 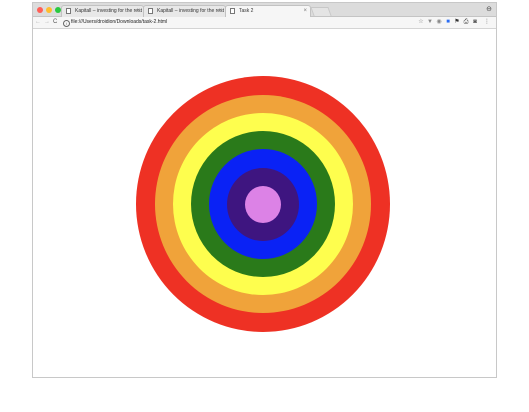 What do you see at coordinates (489, 9) in the screenshot?
I see `profile-icon: ⊖` at bounding box center [489, 9].